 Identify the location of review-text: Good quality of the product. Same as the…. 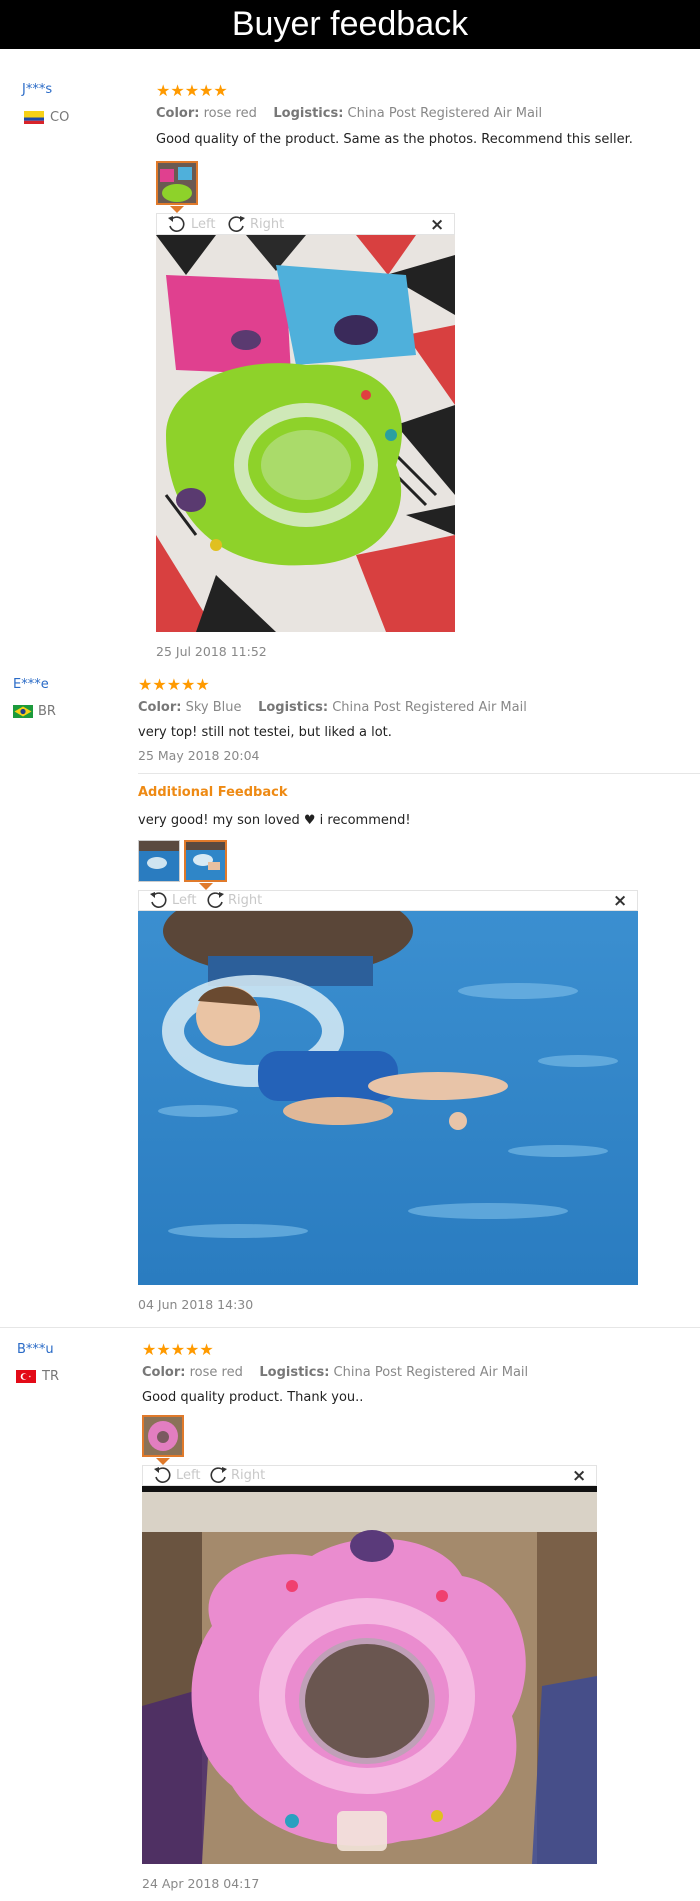
(394, 139).